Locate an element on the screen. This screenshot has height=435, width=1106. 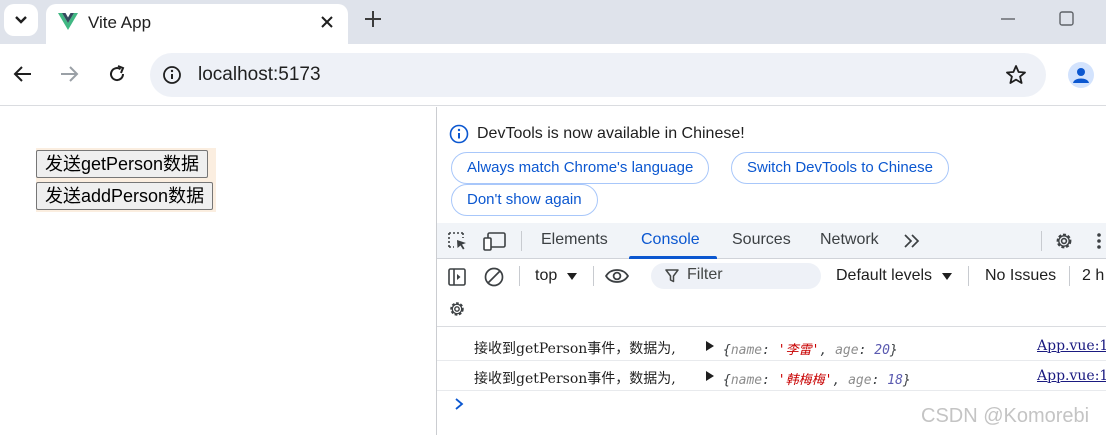
forward-button is located at coordinates (69, 74).